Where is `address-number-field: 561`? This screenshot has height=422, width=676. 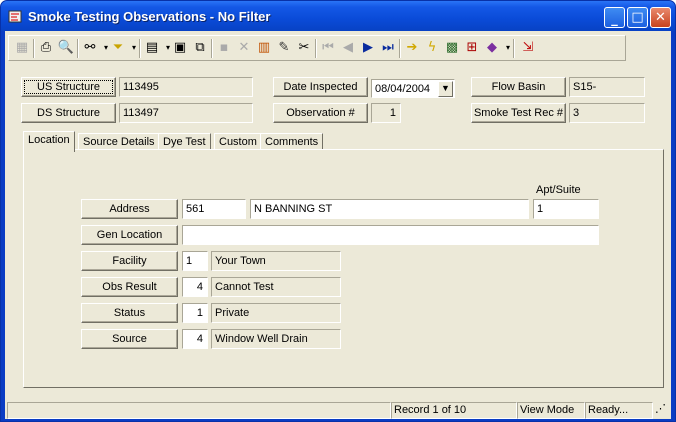 address-number-field: 561 is located at coordinates (214, 209).